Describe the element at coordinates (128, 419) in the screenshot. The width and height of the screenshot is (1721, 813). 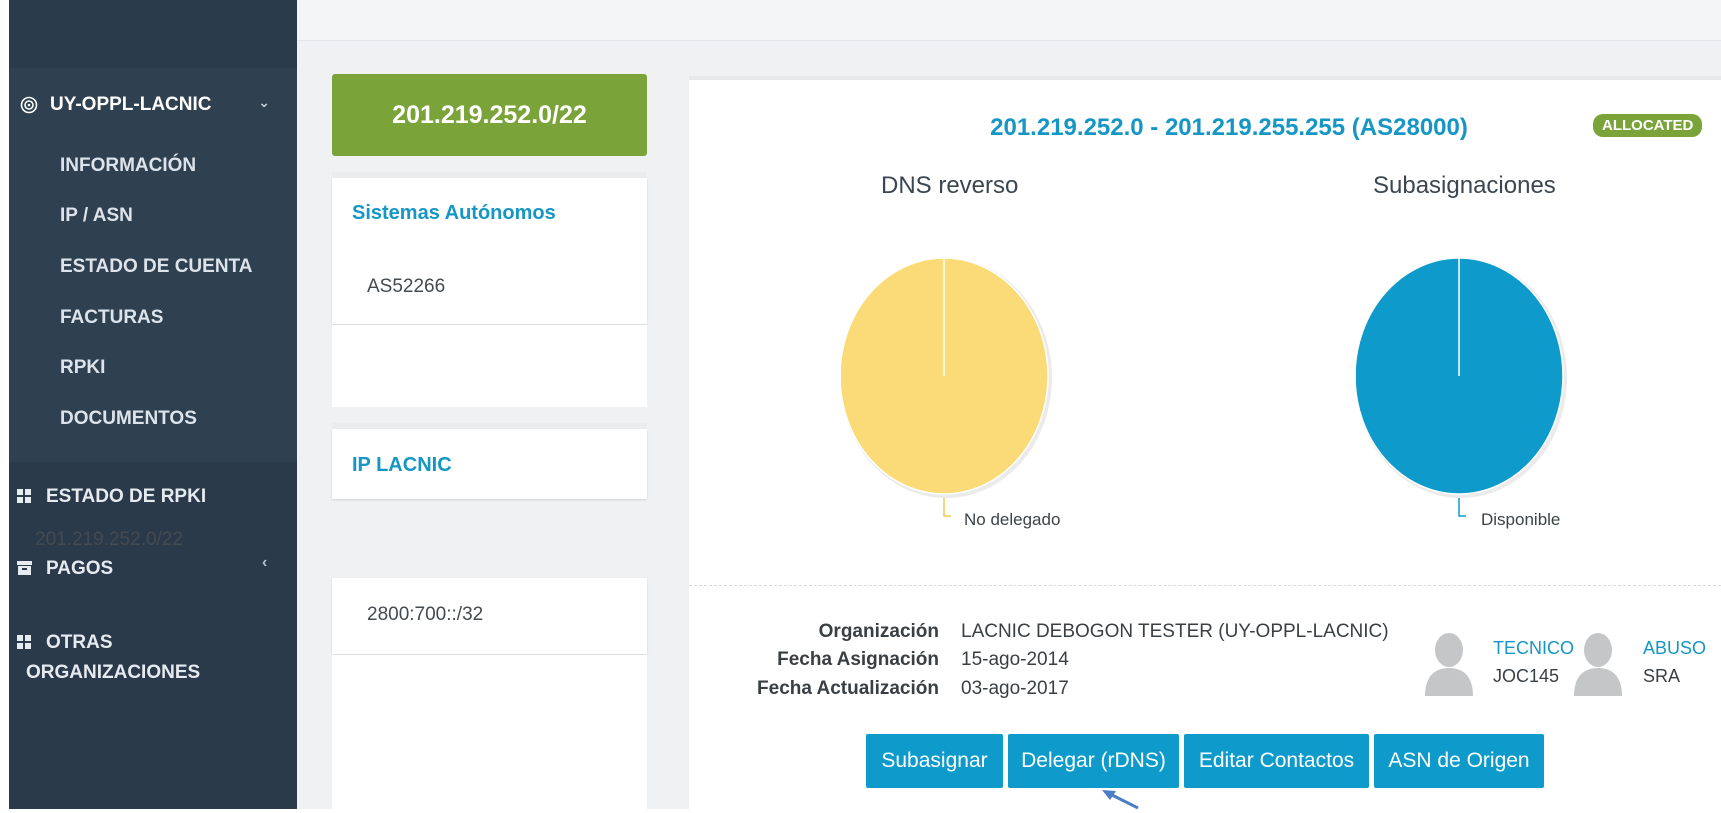
I see `sidebar-item-documentos: DOCUMENTOS` at that location.